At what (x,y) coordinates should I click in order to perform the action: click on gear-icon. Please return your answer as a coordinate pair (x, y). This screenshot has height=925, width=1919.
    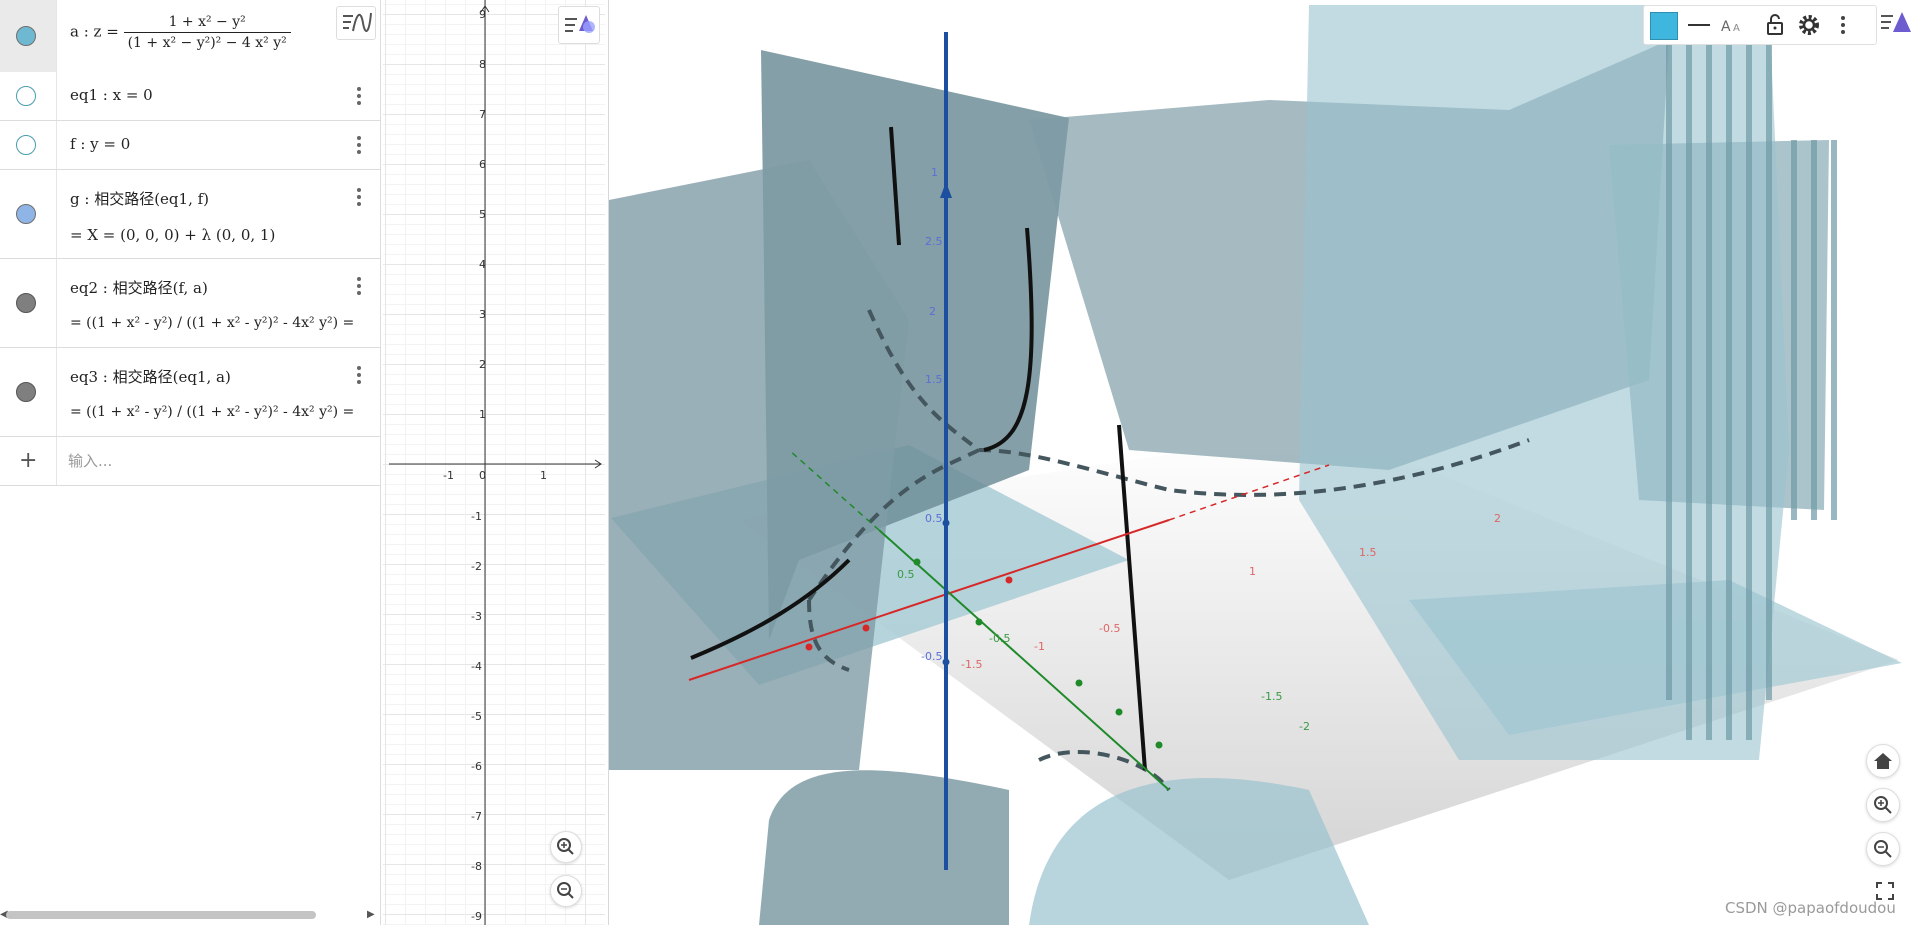
    Looking at the image, I should click on (1809, 25).